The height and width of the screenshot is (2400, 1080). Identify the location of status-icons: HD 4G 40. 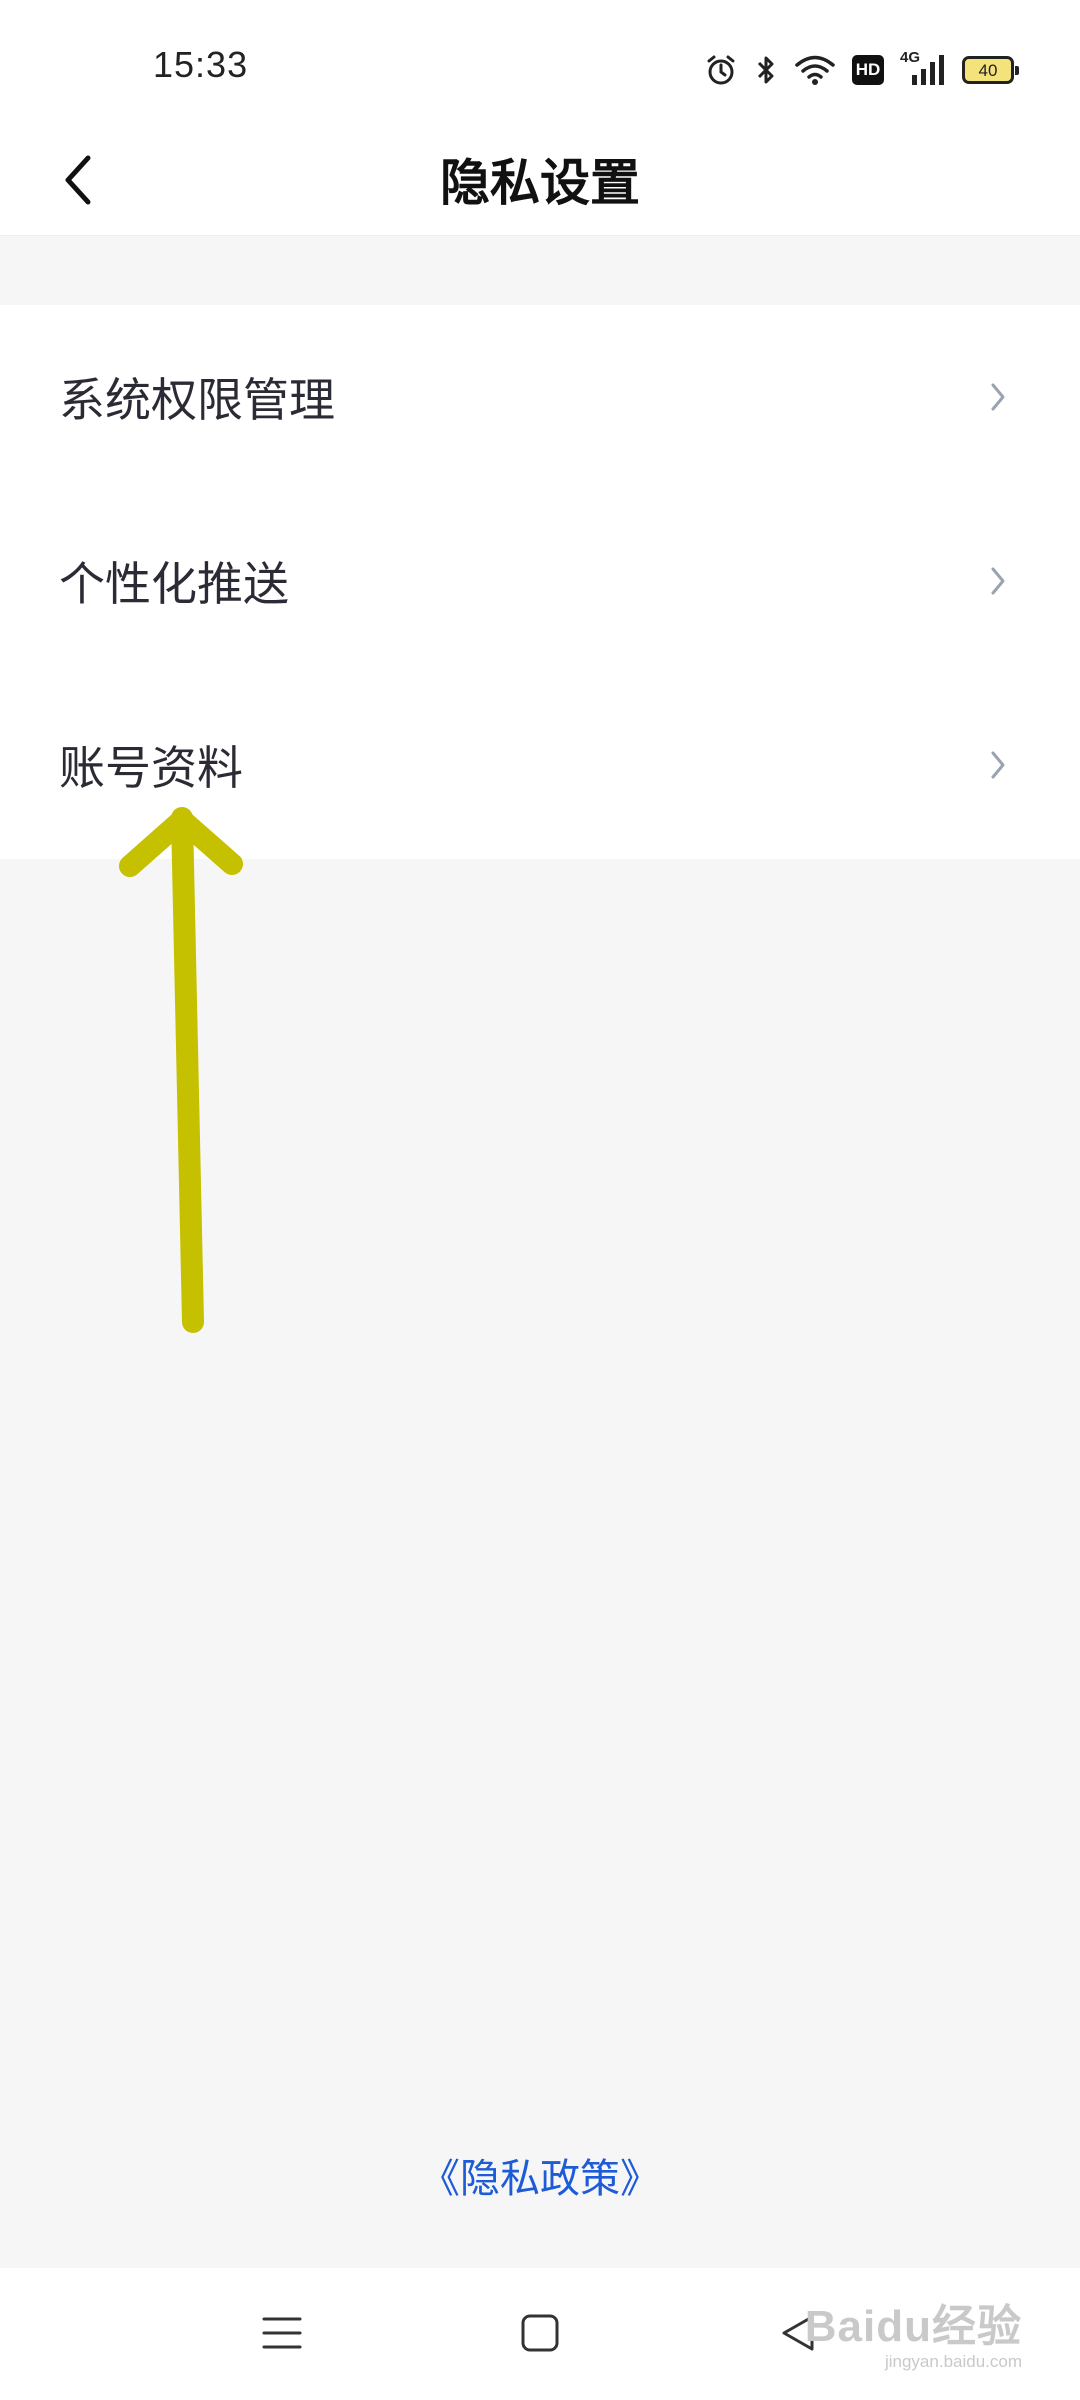
(861, 69).